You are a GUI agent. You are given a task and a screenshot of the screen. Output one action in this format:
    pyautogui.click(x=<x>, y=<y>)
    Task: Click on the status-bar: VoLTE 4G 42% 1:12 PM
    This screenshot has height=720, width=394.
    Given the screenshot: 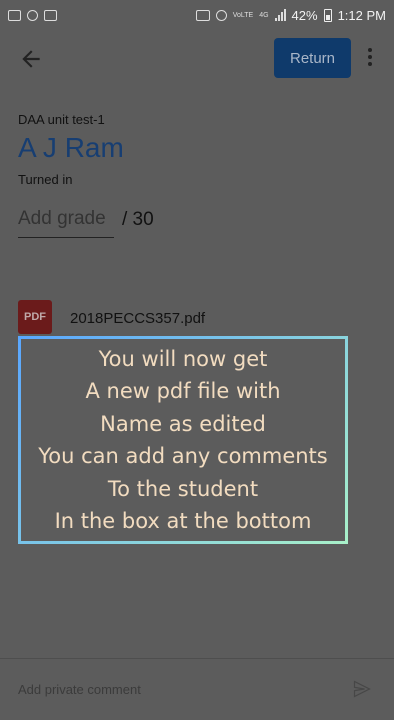 What is the action you would take?
    pyautogui.click(x=197, y=15)
    